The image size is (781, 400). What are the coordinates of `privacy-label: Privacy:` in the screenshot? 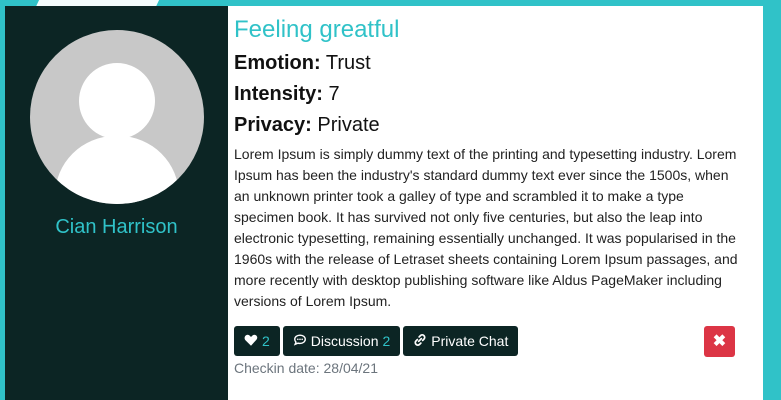 It's located at (273, 125).